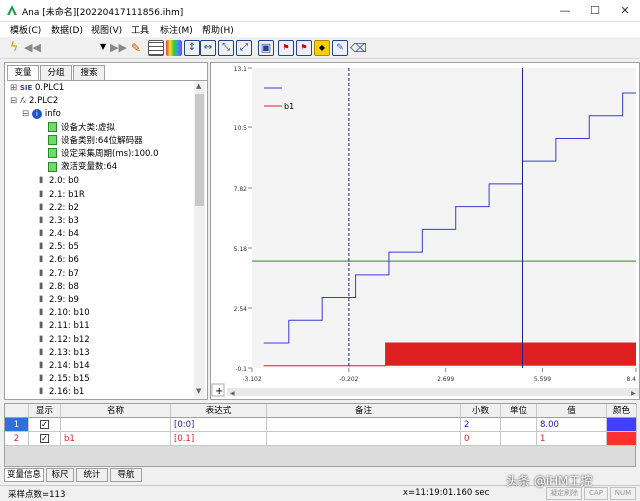  I want to click on menu-bar: 模板(C) 数据(D) 视图(V) 工具 标注(M) 帮助(H), so click(320, 29).